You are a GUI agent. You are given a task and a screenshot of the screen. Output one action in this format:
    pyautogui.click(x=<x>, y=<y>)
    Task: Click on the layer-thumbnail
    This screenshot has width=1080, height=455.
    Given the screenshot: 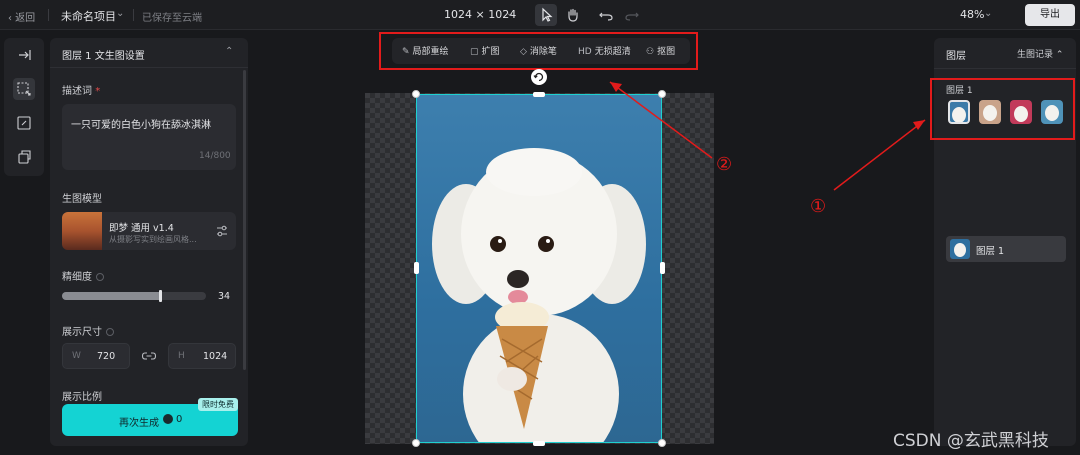 What is the action you would take?
    pyautogui.click(x=960, y=249)
    